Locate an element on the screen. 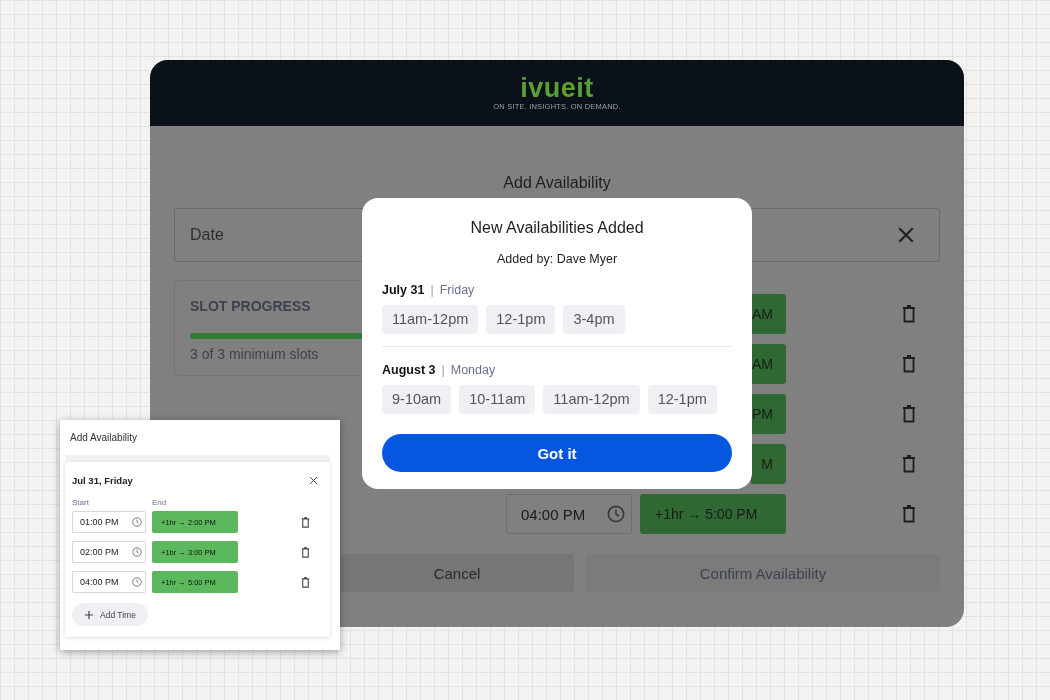 This screenshot has height=700, width=1050. time-slot-chip: 10-11am is located at coordinates (497, 399).